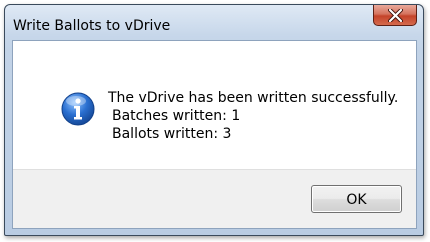  Describe the element at coordinates (176, 116) in the screenshot. I see `message-line-batches: Batches written: 1` at that location.